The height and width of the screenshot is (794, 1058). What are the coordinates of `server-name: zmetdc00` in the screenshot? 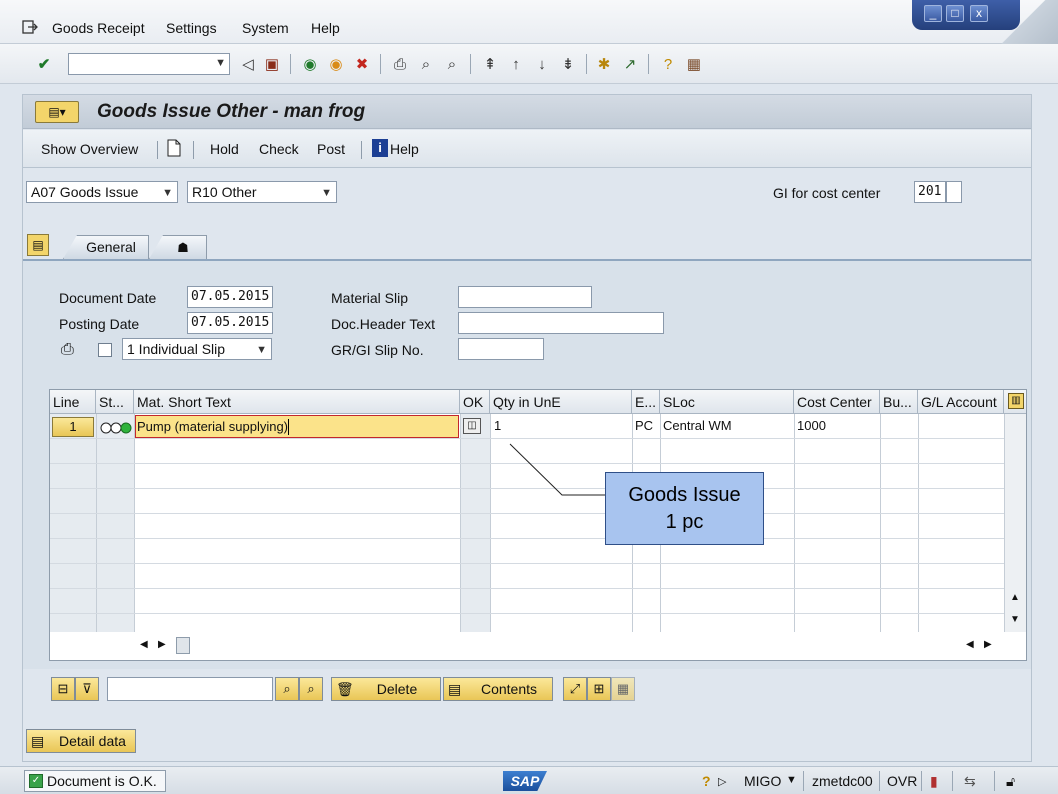 It's located at (842, 781).